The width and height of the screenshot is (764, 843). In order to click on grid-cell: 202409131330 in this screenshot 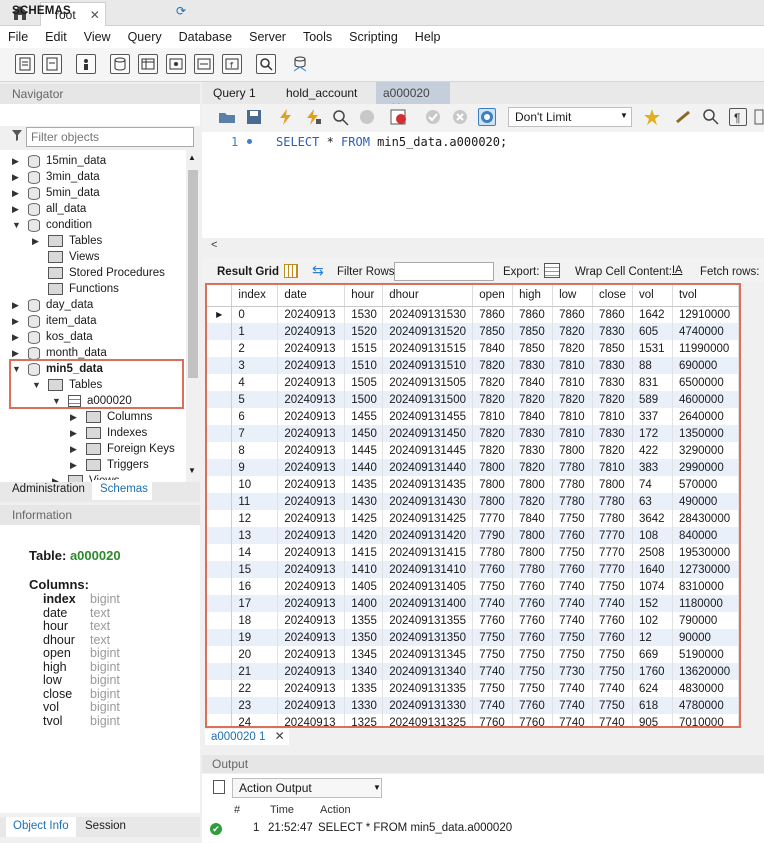, I will do `click(428, 705)`.